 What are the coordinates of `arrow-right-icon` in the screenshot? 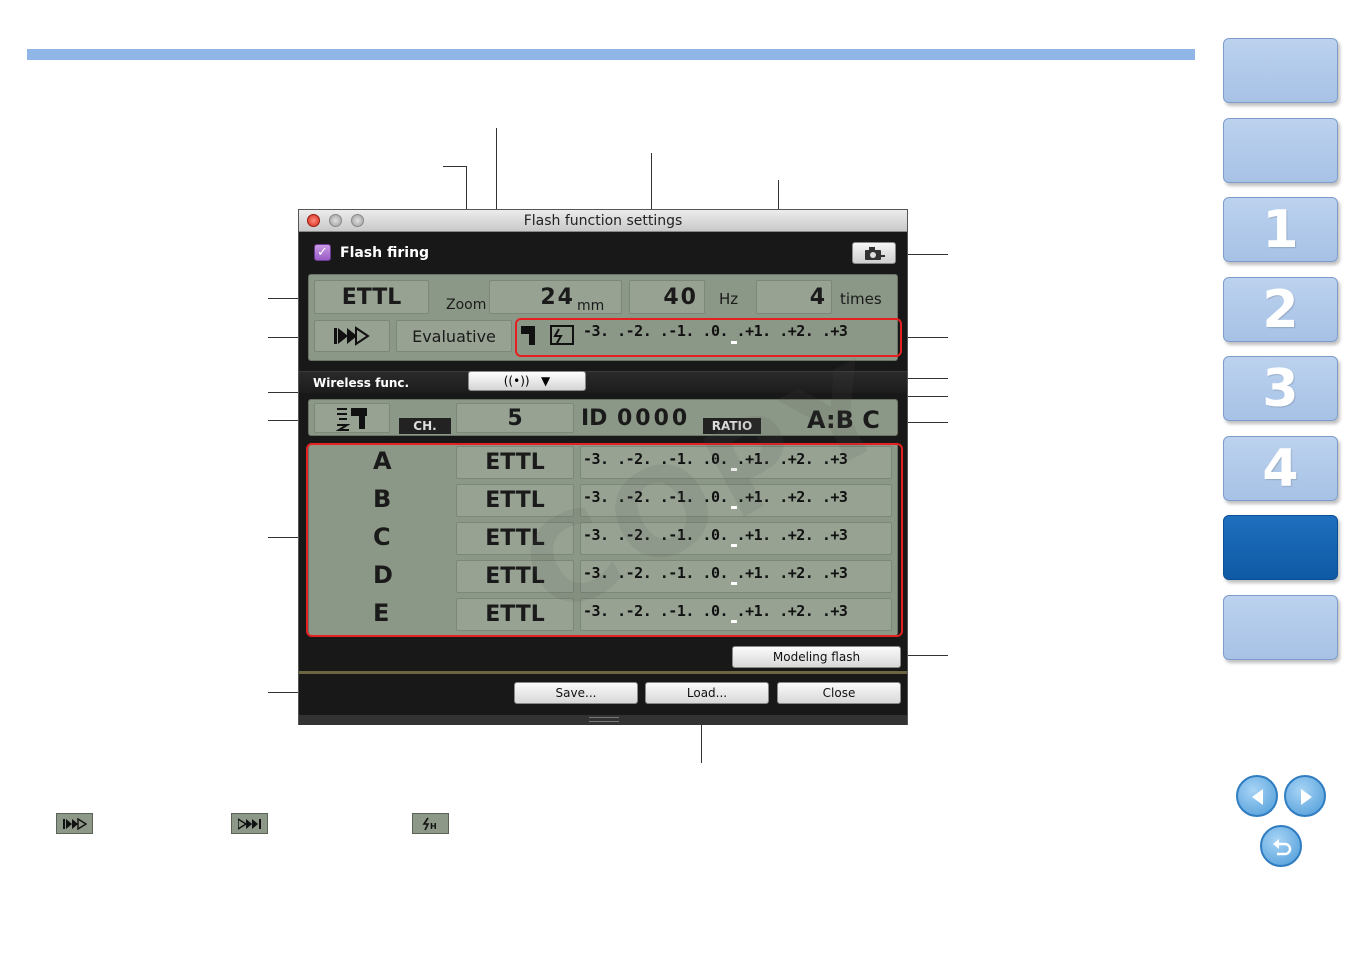 It's located at (1306, 797).